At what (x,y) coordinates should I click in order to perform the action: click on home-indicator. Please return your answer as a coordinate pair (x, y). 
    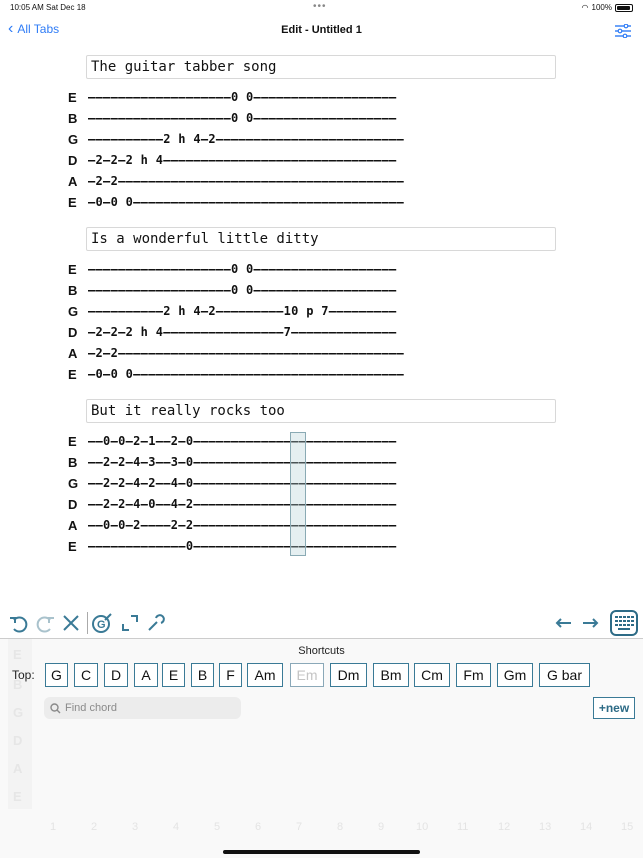
    Looking at the image, I should click on (321, 852).